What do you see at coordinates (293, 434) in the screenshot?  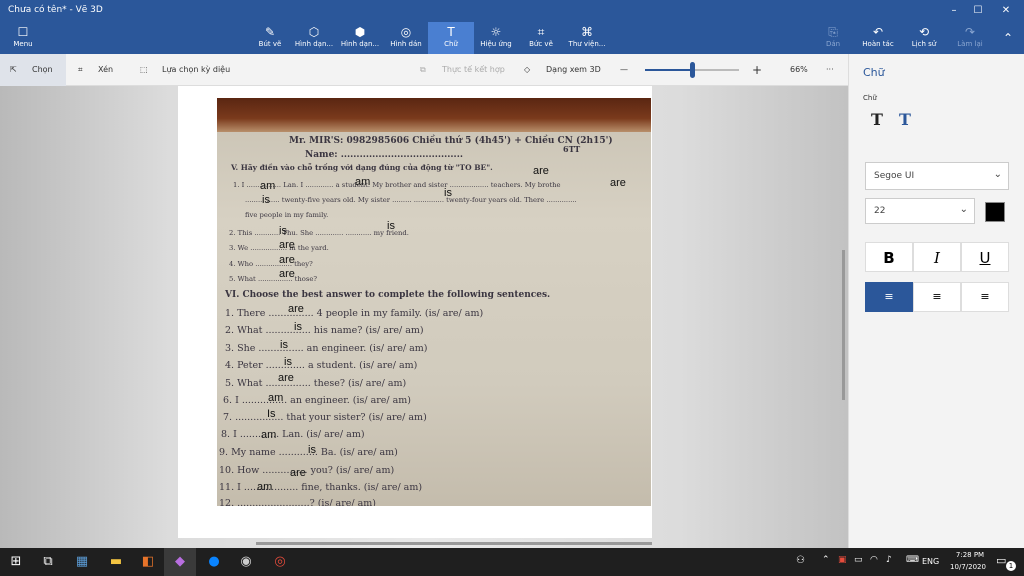 I see `worksheet-item: 8. I ............. Lan. (is/ are/ am)` at bounding box center [293, 434].